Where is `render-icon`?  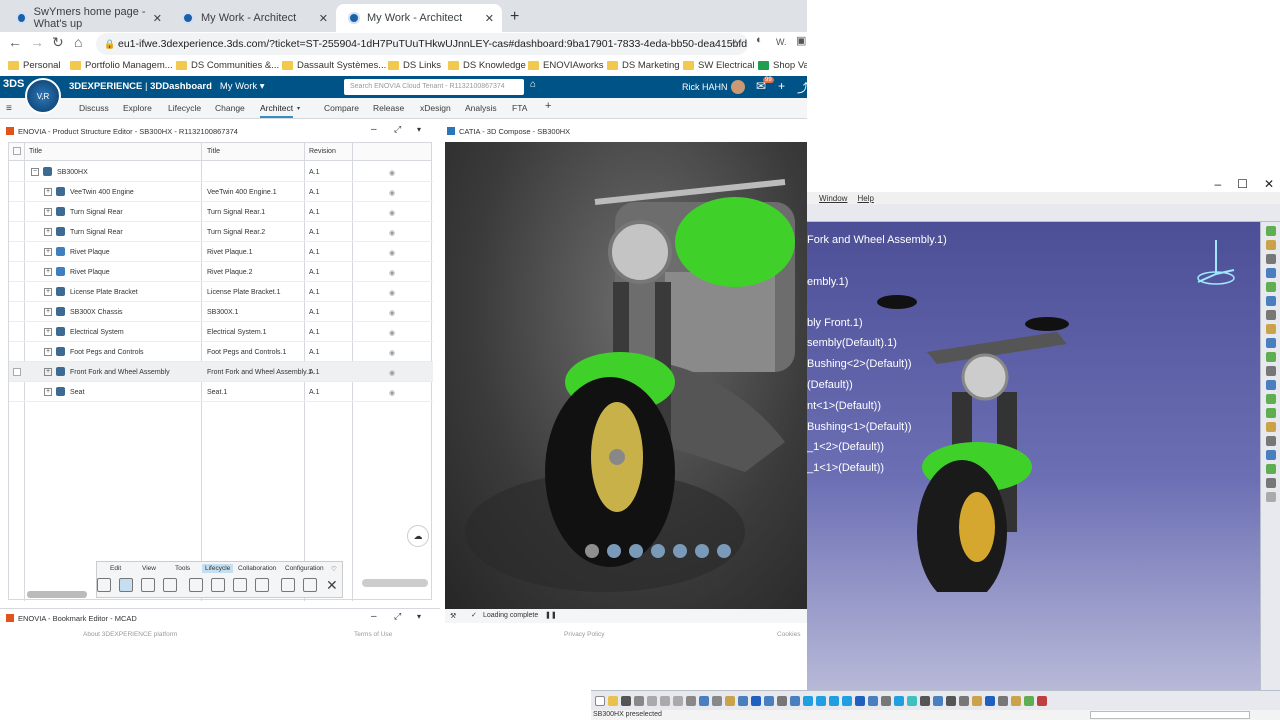 render-icon is located at coordinates (702, 551).